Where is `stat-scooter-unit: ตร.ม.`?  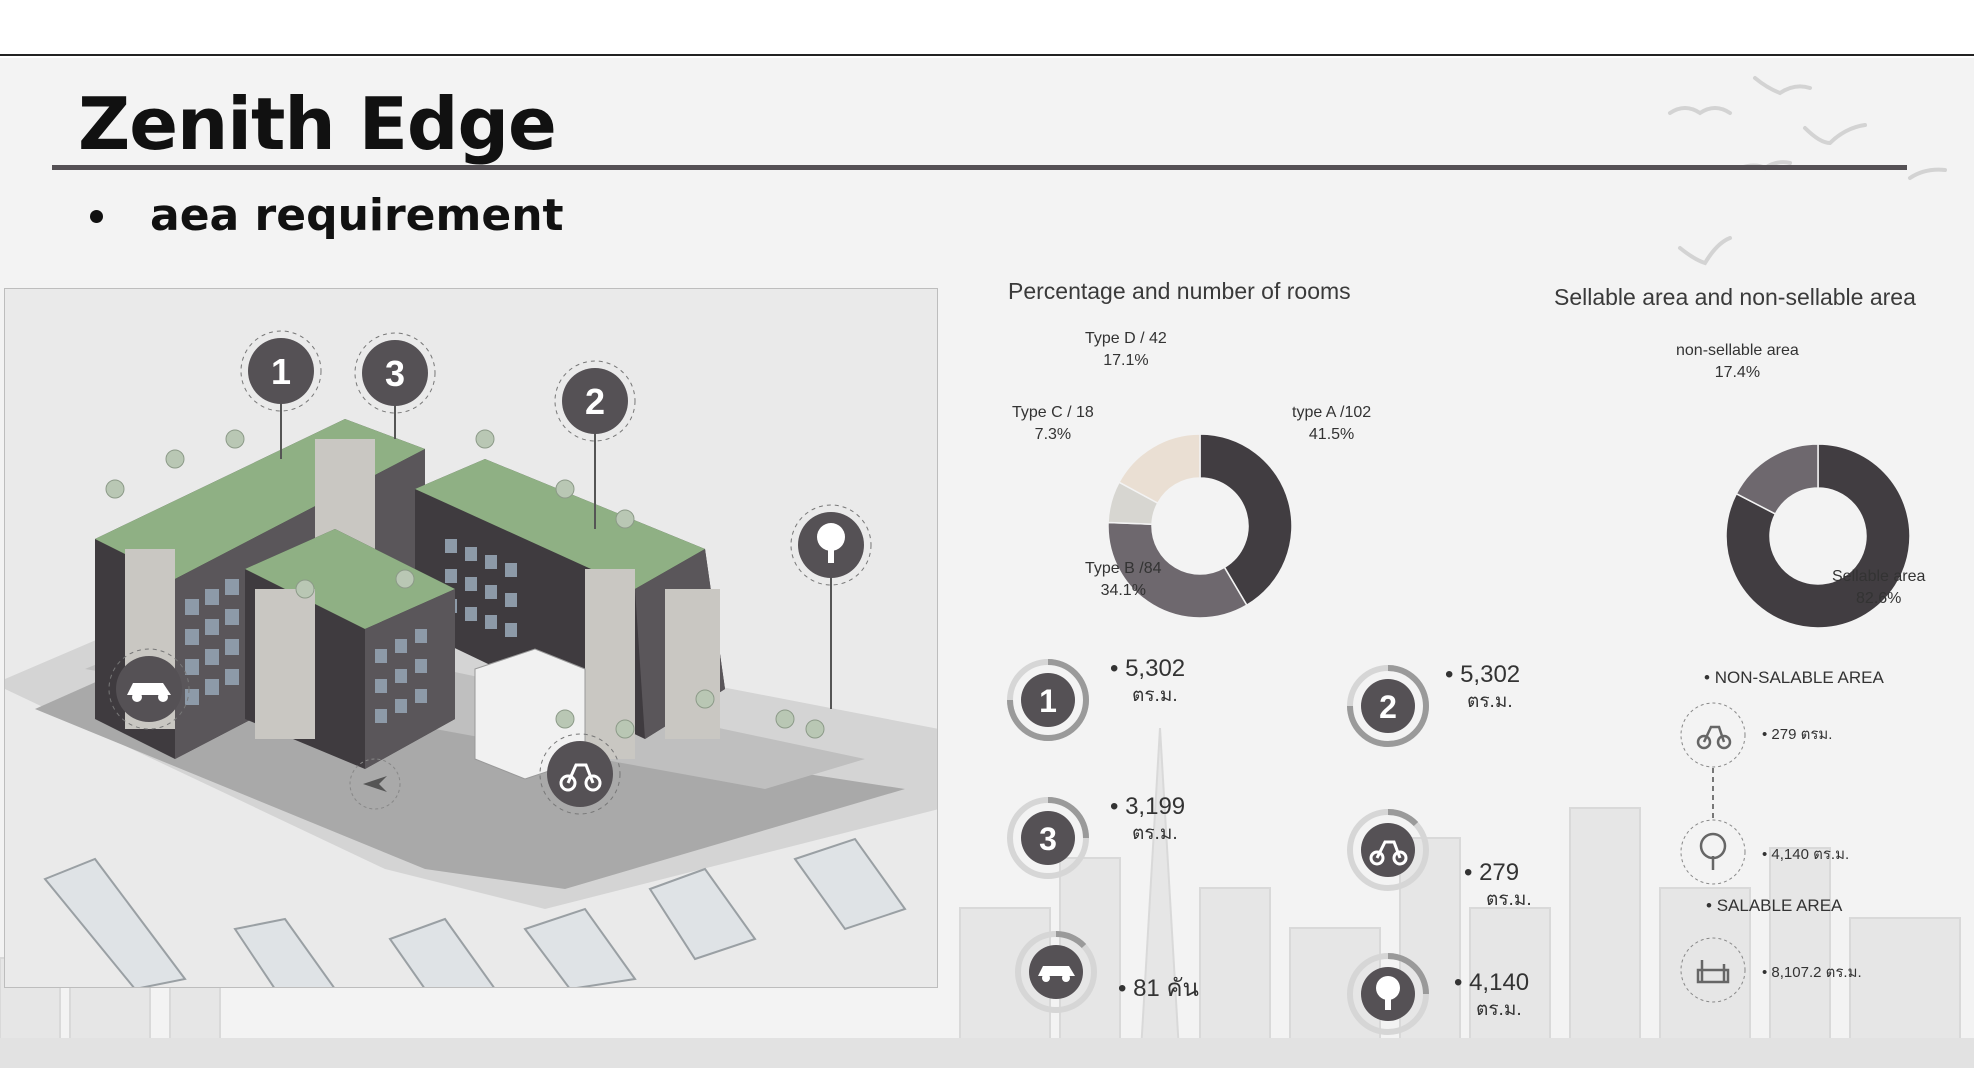 stat-scooter-unit: ตร.ม. is located at coordinates (1509, 899).